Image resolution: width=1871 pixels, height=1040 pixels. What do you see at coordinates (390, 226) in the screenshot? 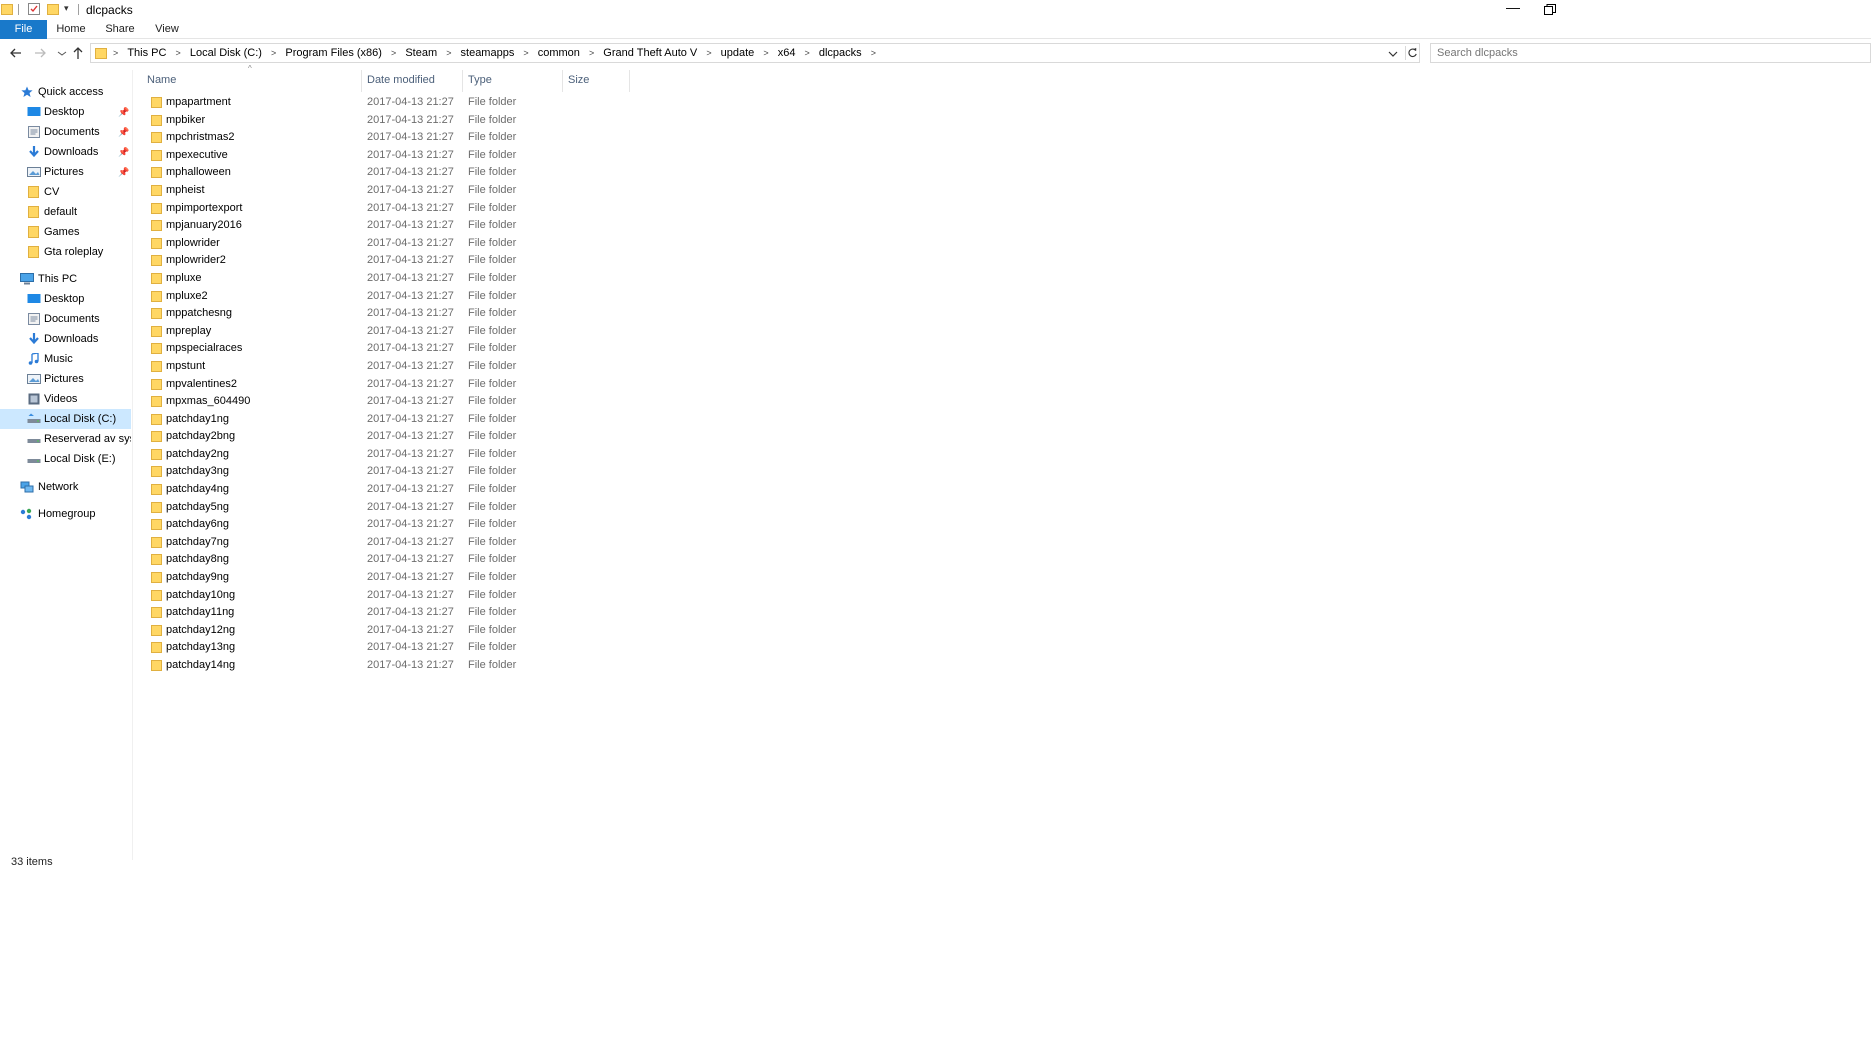
I see `table-row: mpjanuary2016 2017-04-13 21:27 File folder` at bounding box center [390, 226].